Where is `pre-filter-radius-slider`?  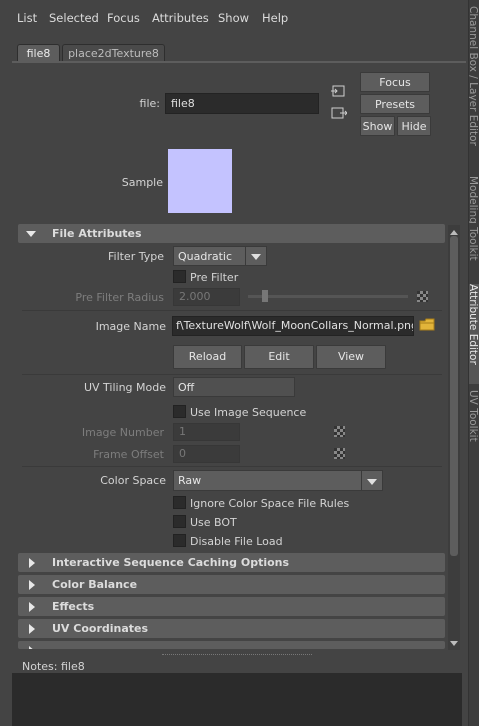 pre-filter-radius-slider is located at coordinates (328, 296).